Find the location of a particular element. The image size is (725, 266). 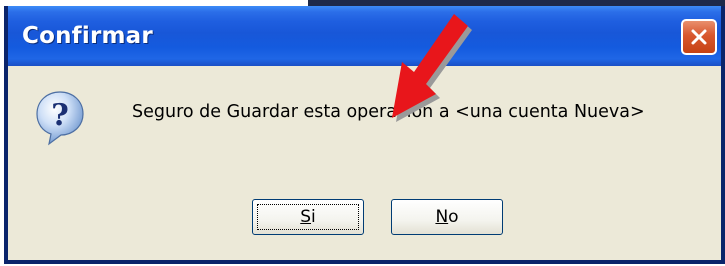

yes-button-label: i is located at coordinates (313, 217).